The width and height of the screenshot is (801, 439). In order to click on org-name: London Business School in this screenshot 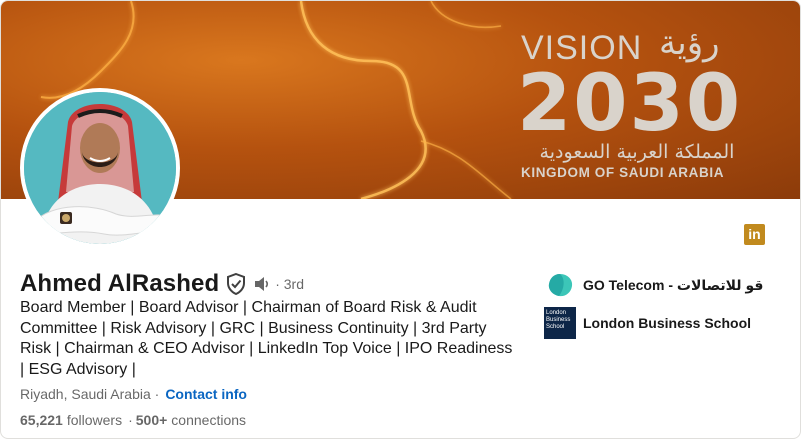, I will do `click(667, 323)`.